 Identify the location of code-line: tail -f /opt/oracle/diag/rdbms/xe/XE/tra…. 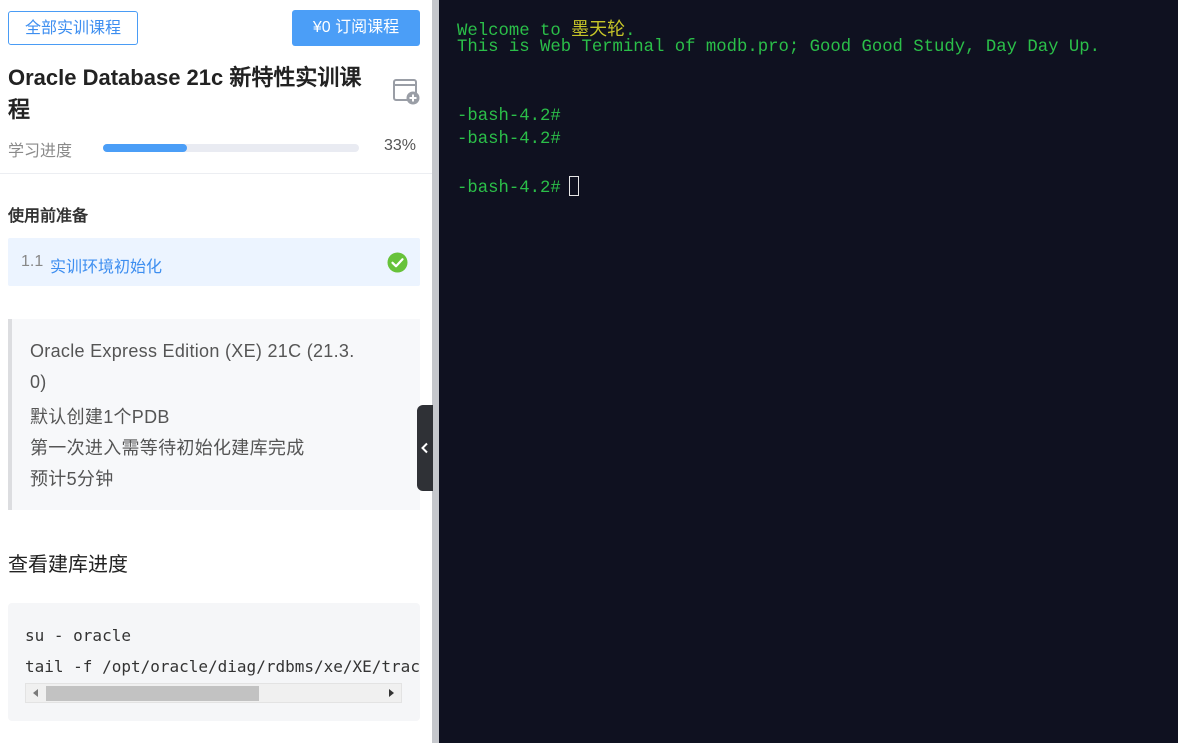
(222, 666).